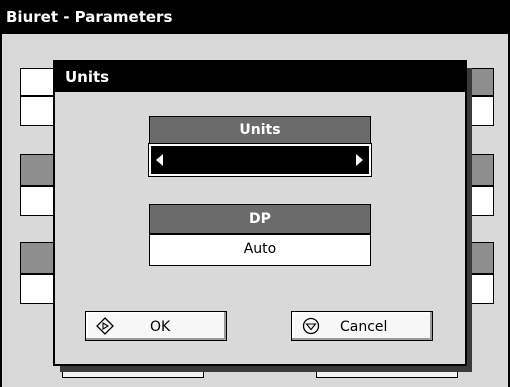 Image resolution: width=510 pixels, height=387 pixels. I want to click on circle-stop-icon, so click(311, 326).